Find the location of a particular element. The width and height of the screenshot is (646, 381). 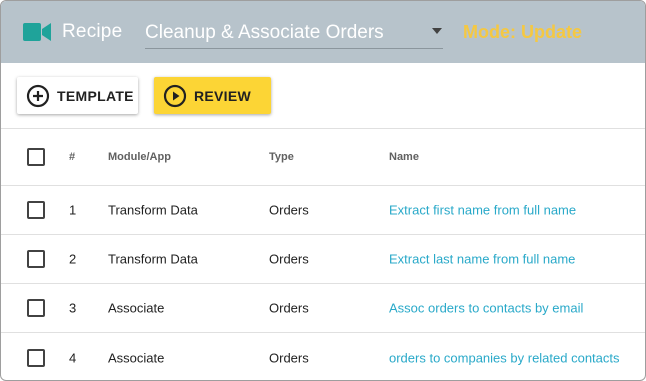

plus-circle-icon is located at coordinates (38, 95).